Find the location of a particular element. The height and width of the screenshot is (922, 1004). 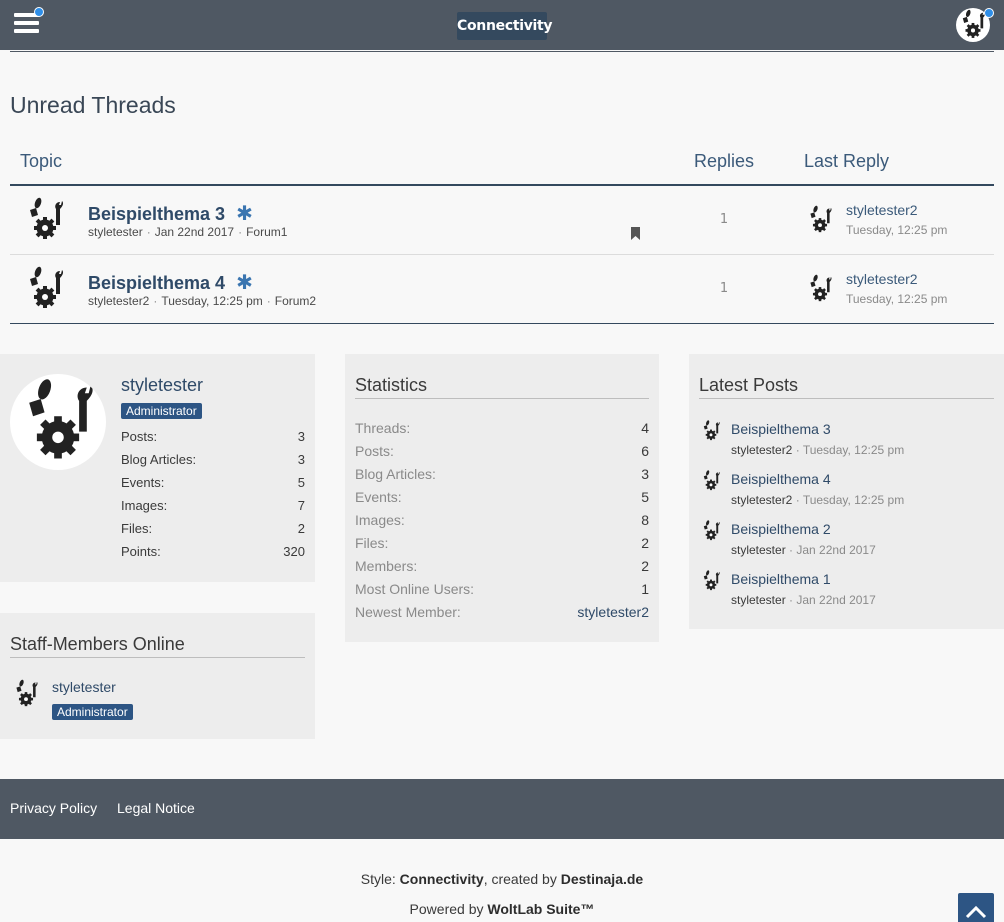

latest-posts-title: Latest Posts is located at coordinates (749, 385).